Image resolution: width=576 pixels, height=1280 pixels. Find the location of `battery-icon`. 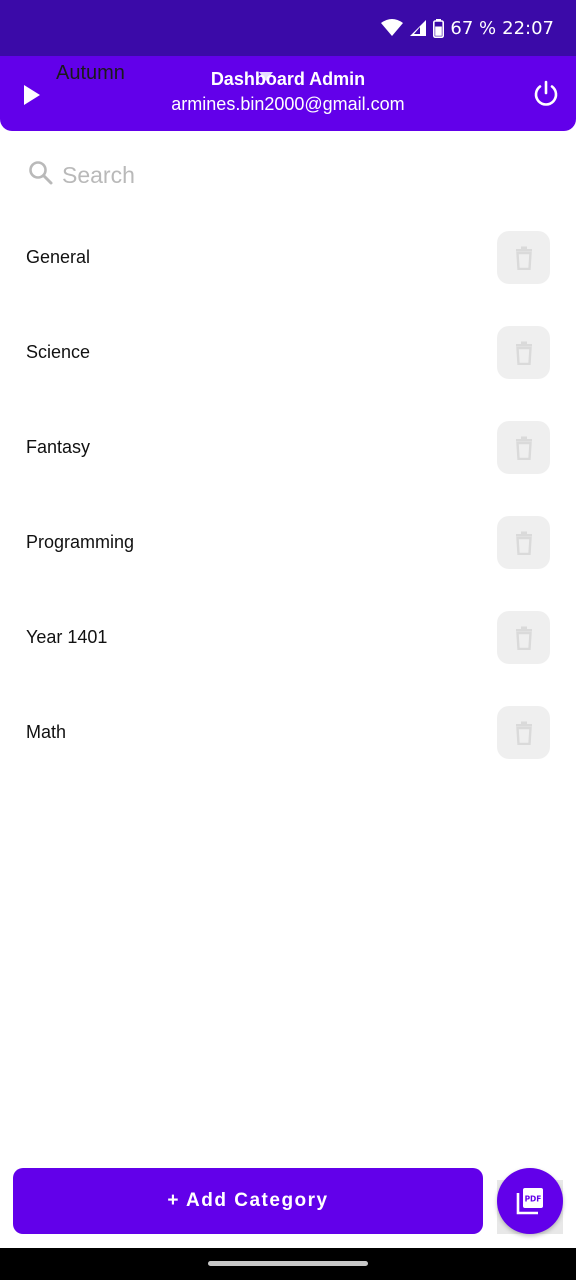

battery-icon is located at coordinates (439, 28).